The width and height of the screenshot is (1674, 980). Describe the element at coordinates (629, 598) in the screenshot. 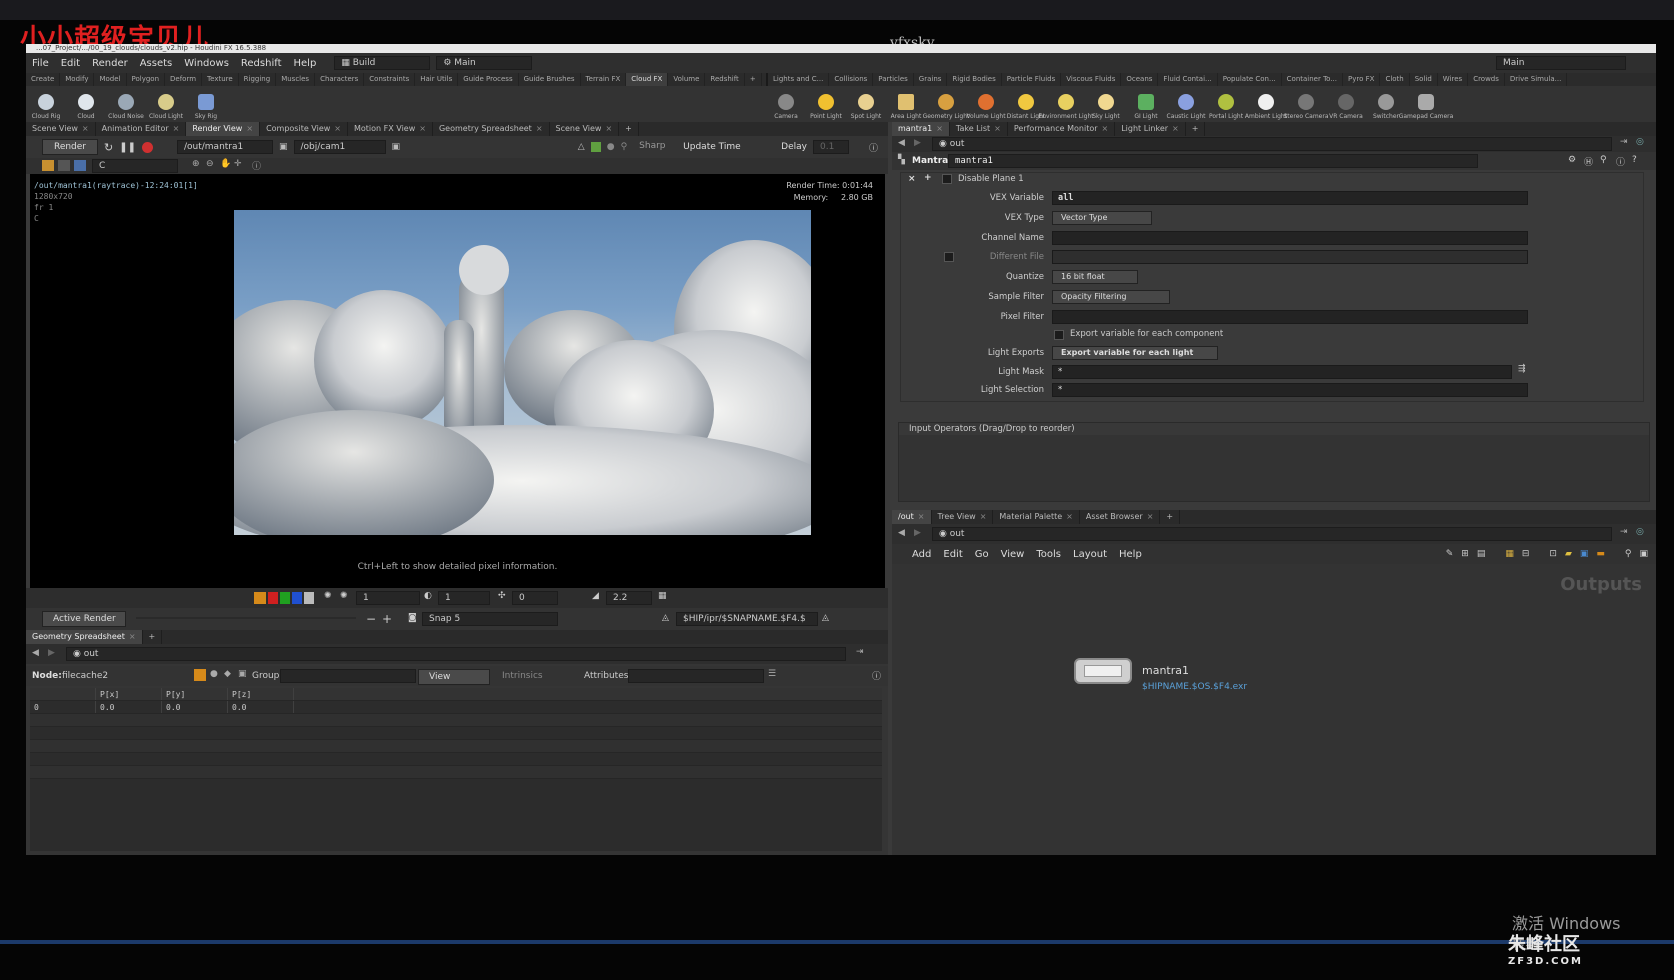

I see `gamma-field: 2.2` at that location.